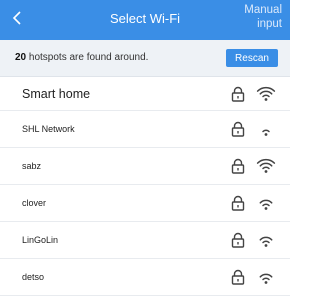 This screenshot has height=296, width=320. Describe the element at coordinates (33, 277) in the screenshot. I see `network-name: detso` at that location.